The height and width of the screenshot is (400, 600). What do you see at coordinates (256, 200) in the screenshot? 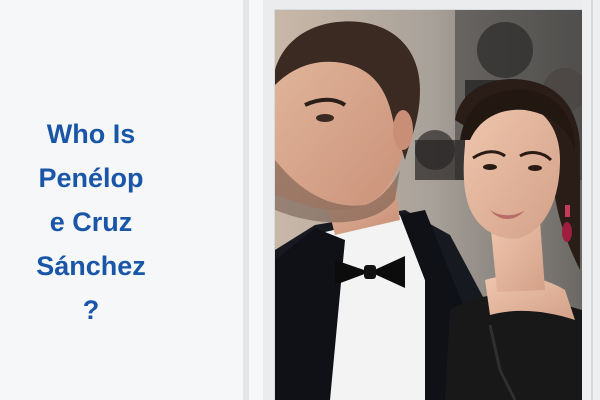
I see `panel-divider-edge` at bounding box center [256, 200].